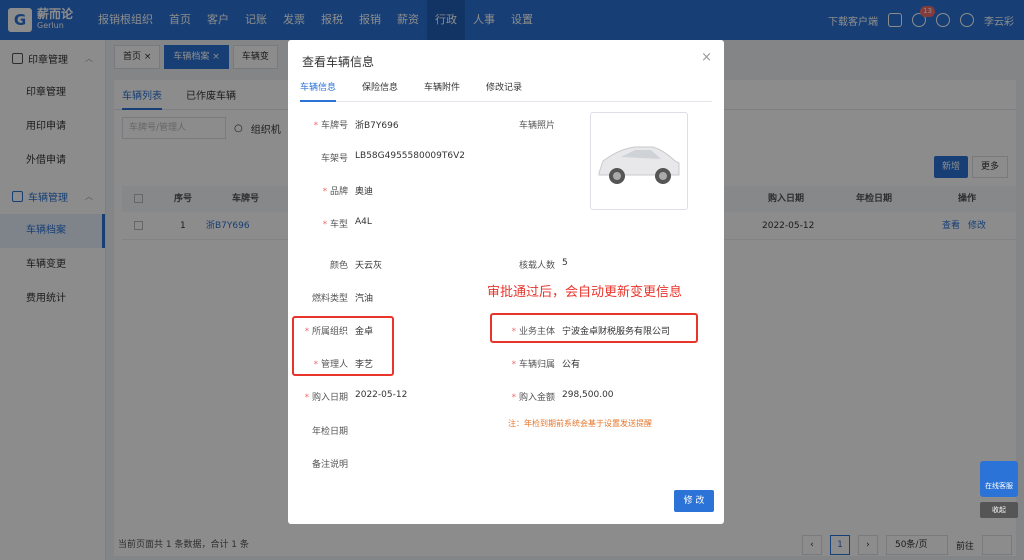 The image size is (1024, 560). Describe the element at coordinates (335, 192) in the screenshot. I see `field-label-brand: * 品牌` at that location.